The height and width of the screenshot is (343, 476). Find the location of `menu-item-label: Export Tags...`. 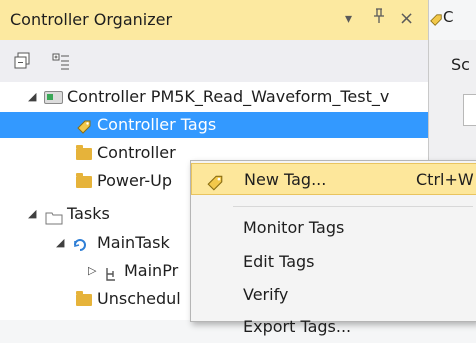

menu-item-label: Export Tags... is located at coordinates (297, 326).